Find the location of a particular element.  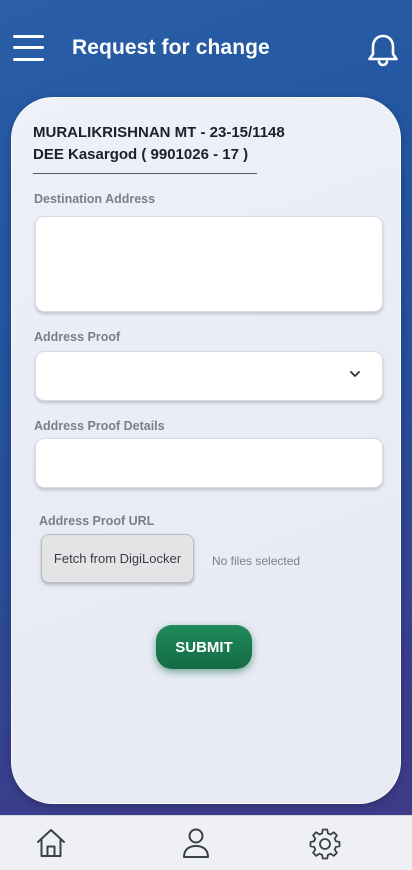

address-proof-select is located at coordinates (209, 376).